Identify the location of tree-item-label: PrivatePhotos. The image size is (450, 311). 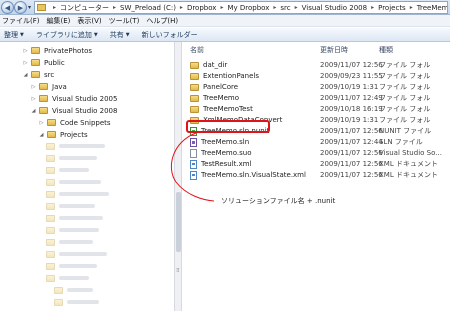
(68, 50).